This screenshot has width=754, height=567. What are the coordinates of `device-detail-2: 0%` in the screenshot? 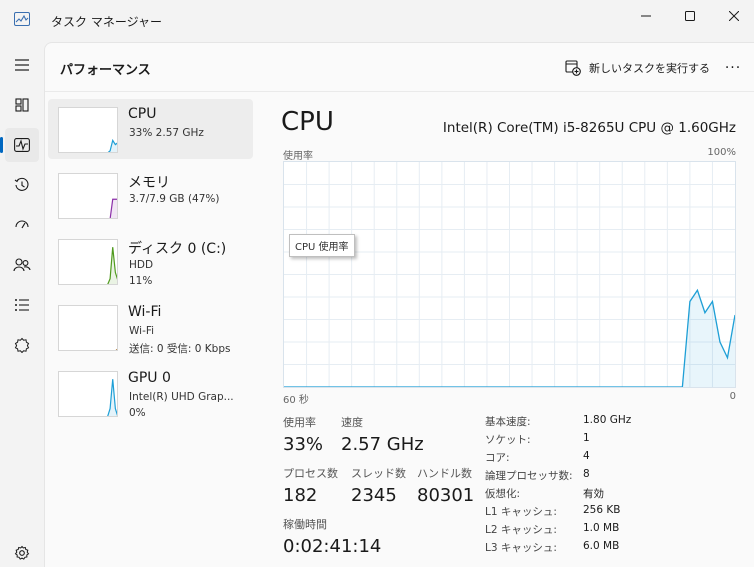 It's located at (137, 413).